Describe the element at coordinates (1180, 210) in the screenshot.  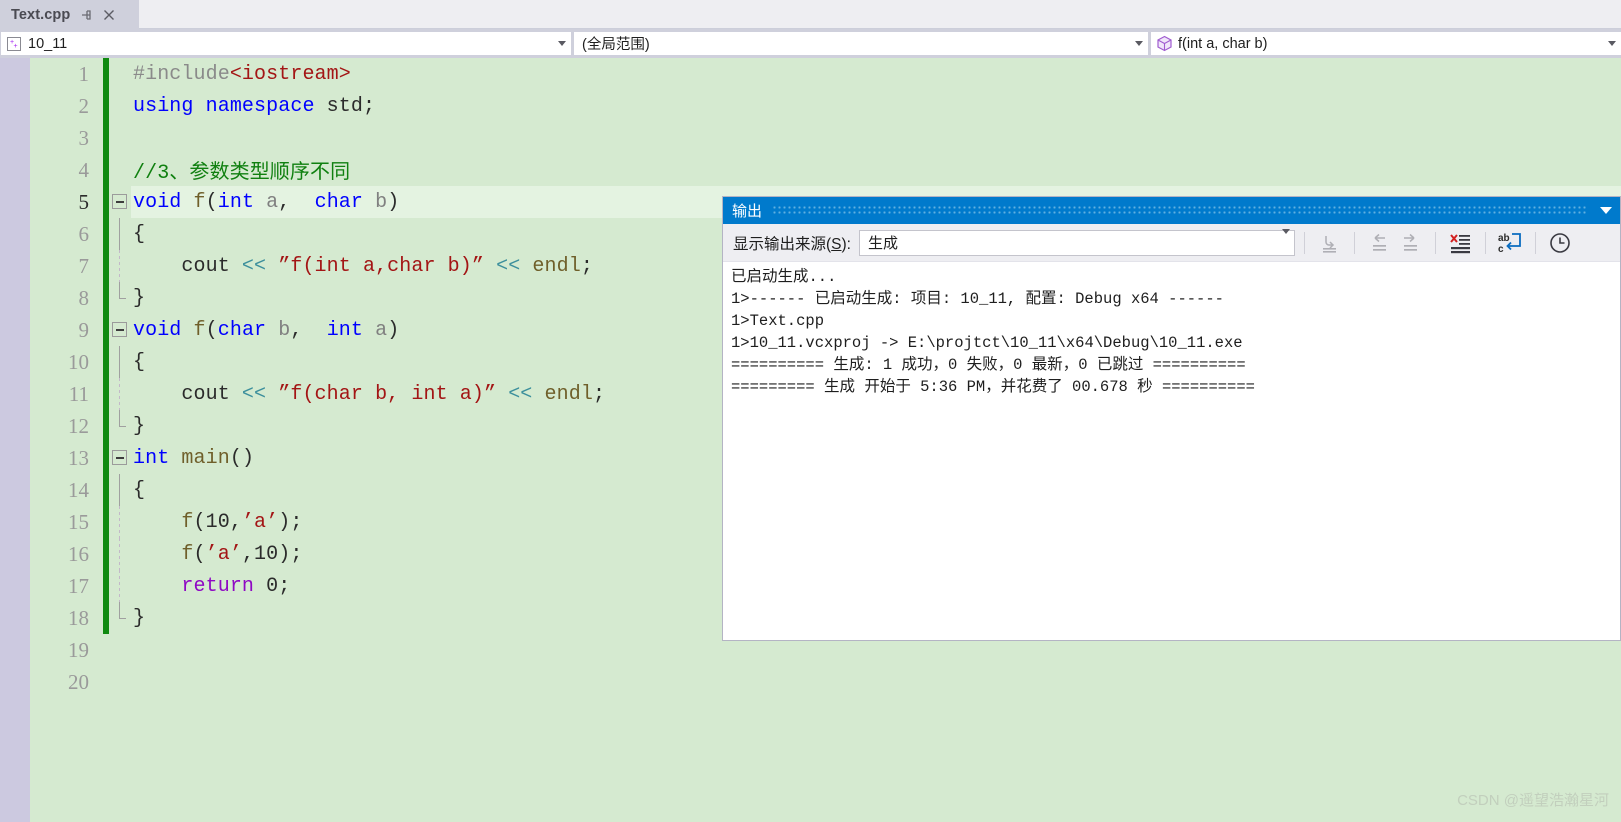
I see `titlebar-drag-handle` at that location.